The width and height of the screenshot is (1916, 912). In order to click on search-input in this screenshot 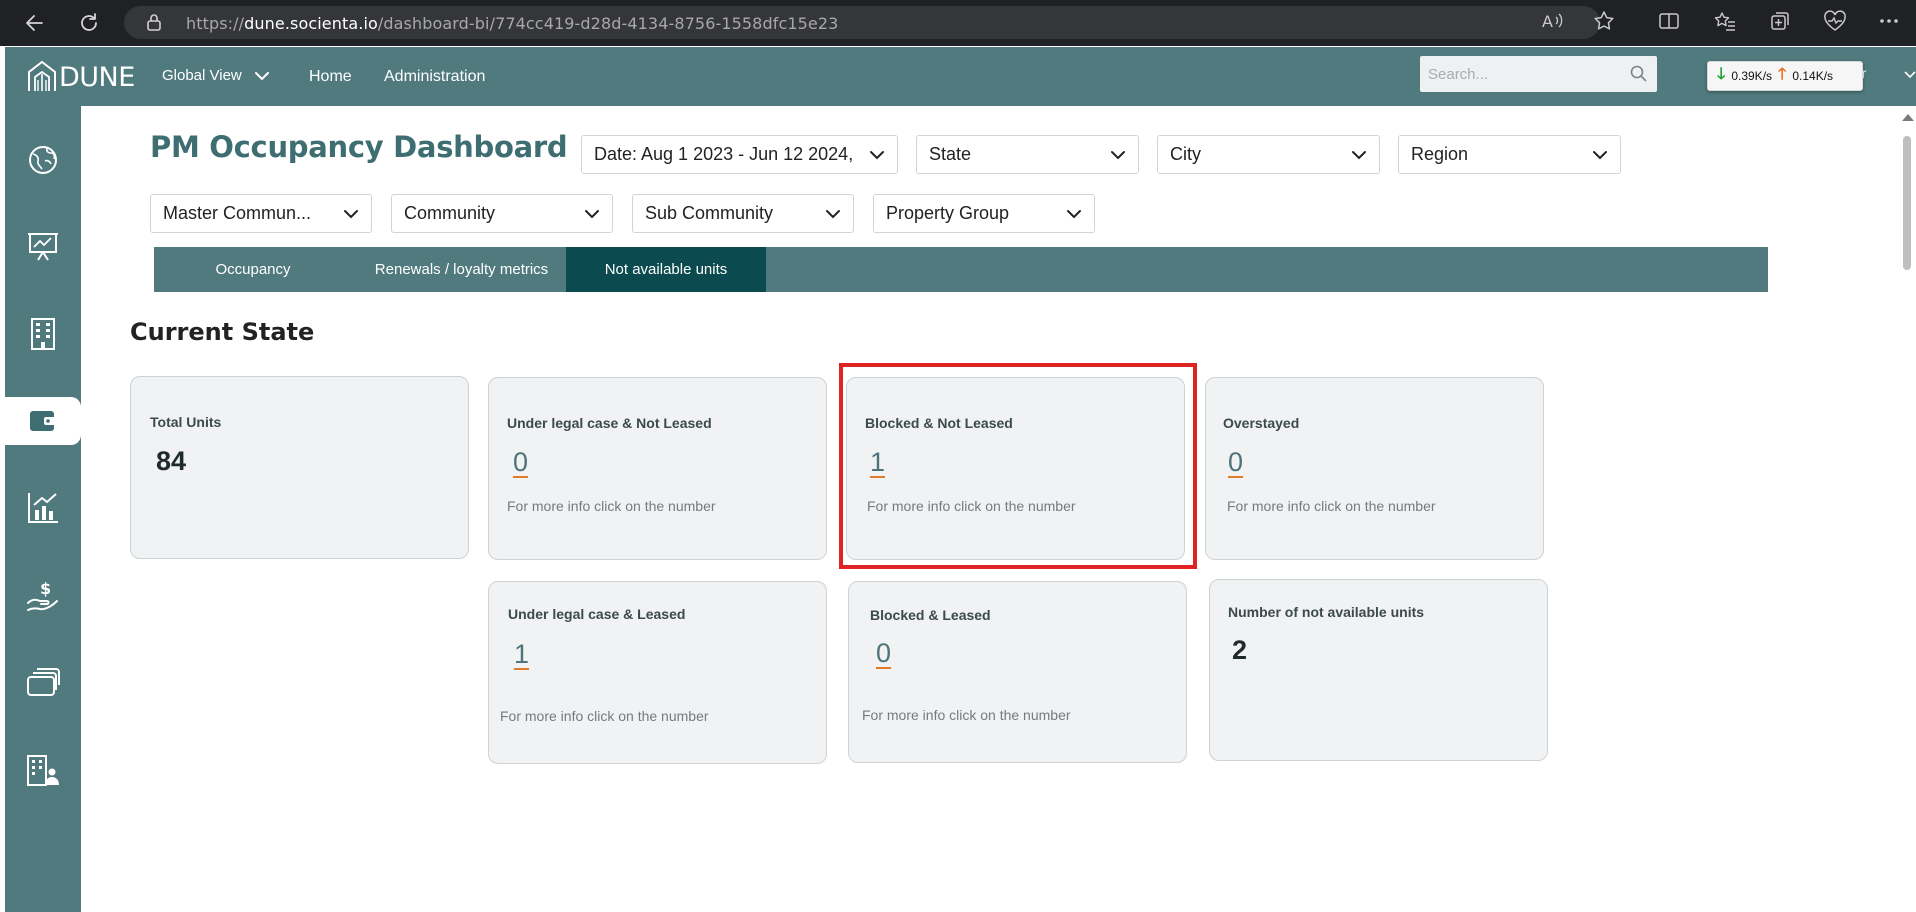, I will do `click(1523, 74)`.